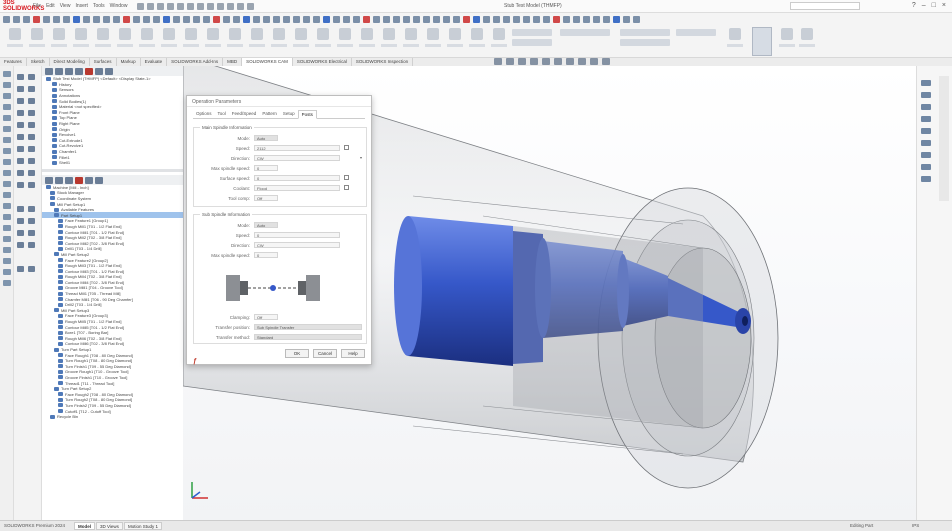 Image resolution: width=952 pixels, height=531 pixels. I want to click on menu-edit: Edit, so click(50, 6).